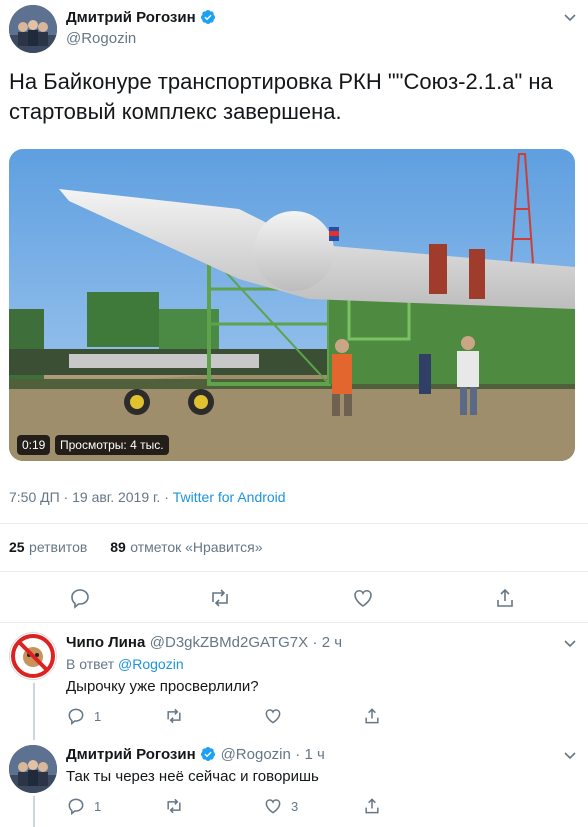 This screenshot has height=827, width=588. I want to click on author-name: Дмитрий Рогозин, so click(131, 17).